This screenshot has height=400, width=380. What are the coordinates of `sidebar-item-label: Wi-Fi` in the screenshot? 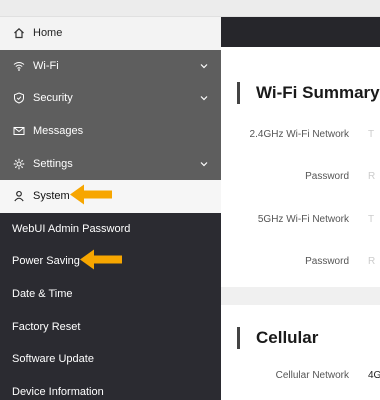 It's located at (46, 65).